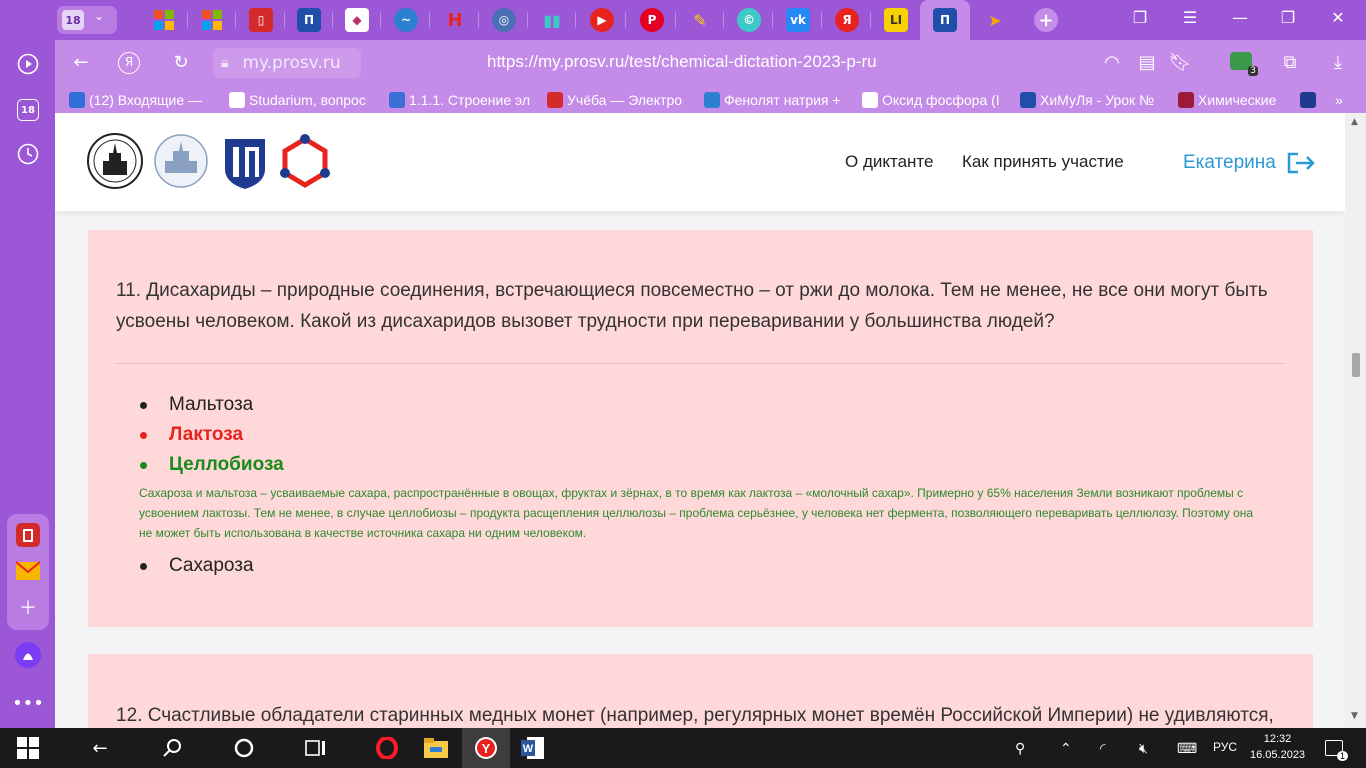 The image size is (1366, 768). I want to click on pencil-tab-icon: ✎, so click(700, 20).